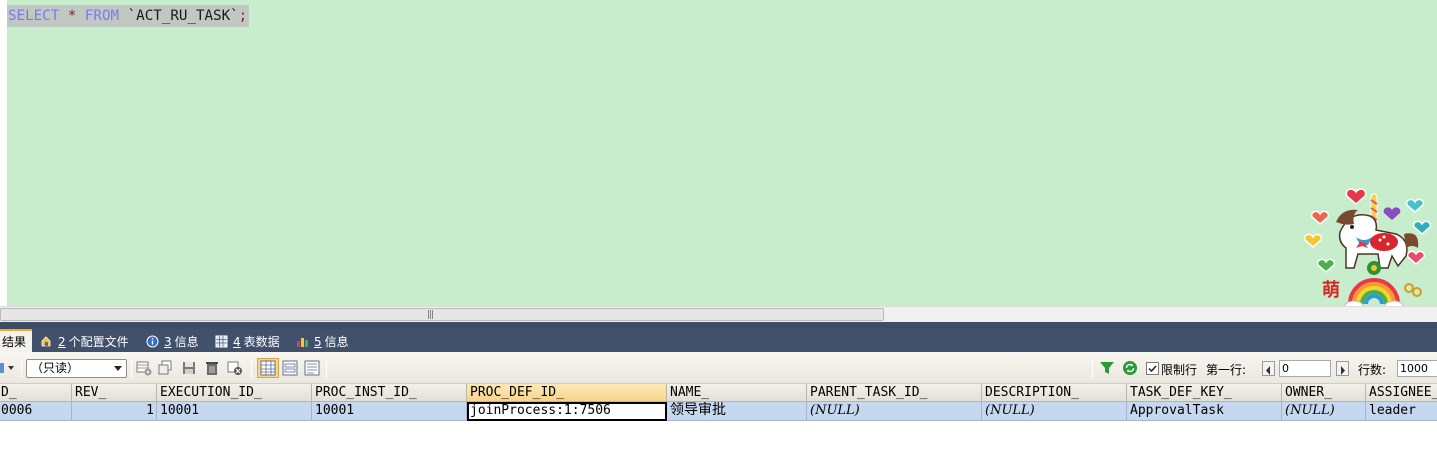 Image resolution: width=1437 pixels, height=467 pixels. I want to click on filter-icon, so click(1107, 368).